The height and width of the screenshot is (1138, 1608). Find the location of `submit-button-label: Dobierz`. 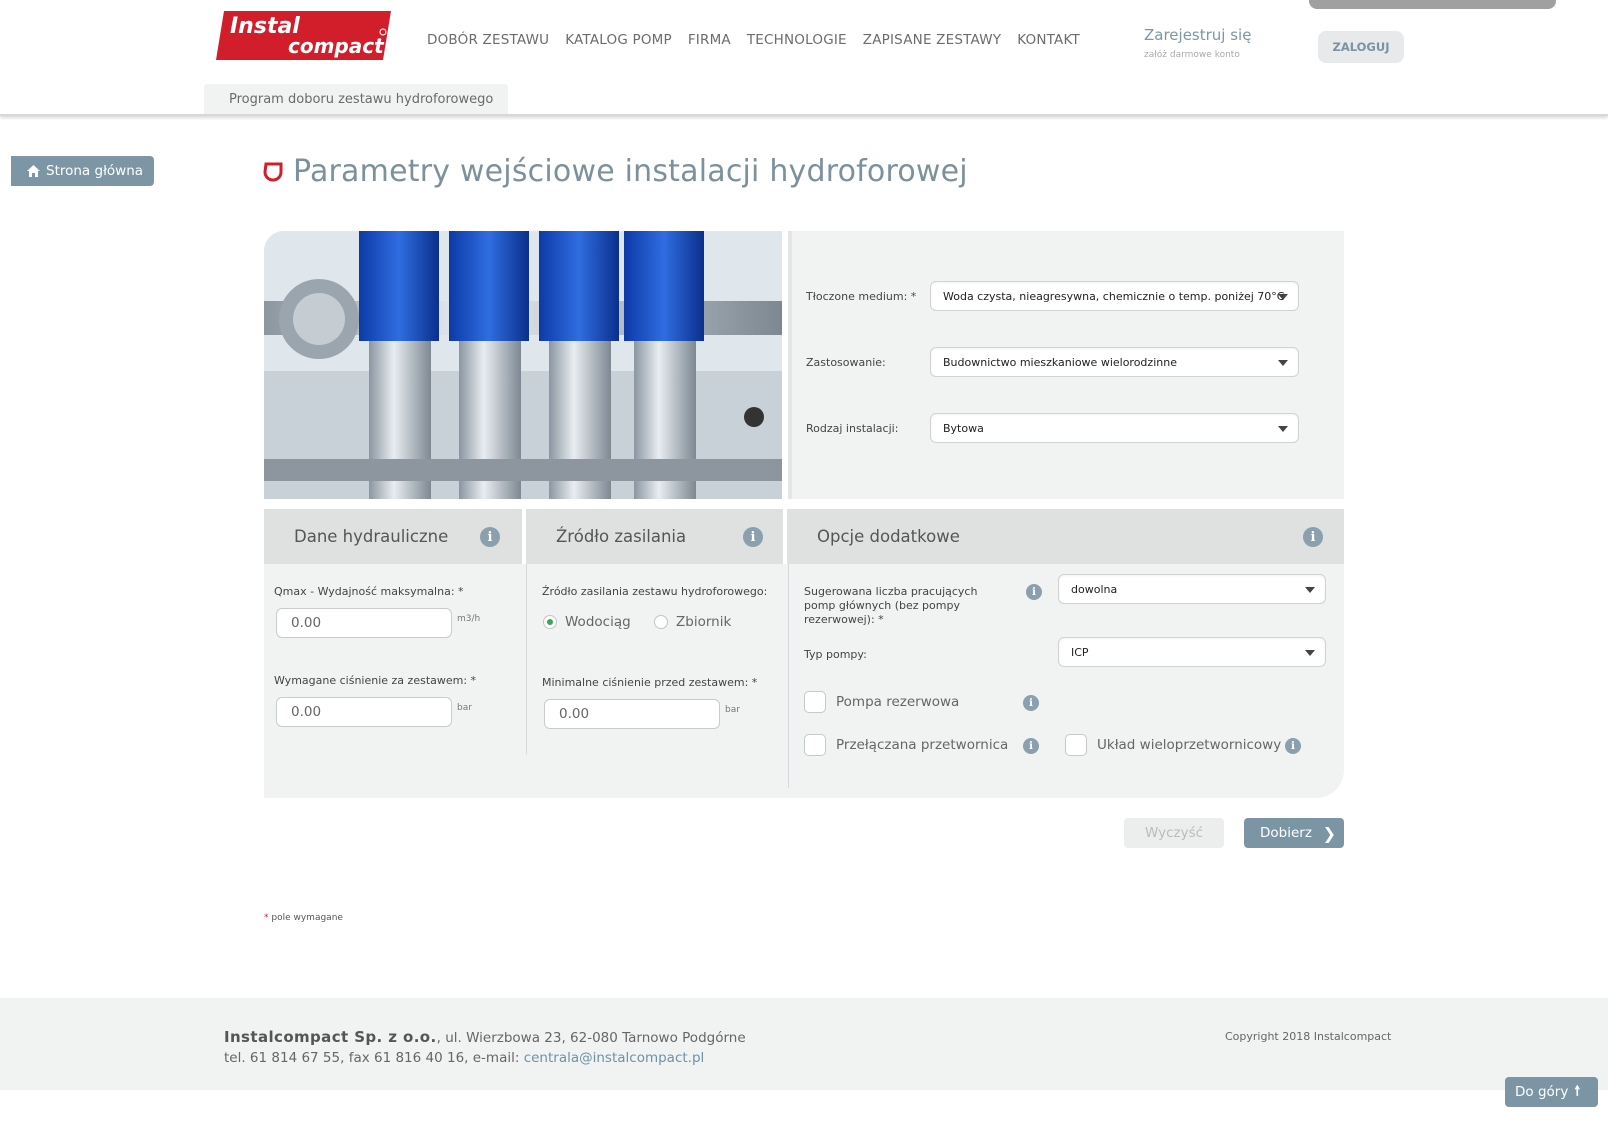

submit-button-label: Dobierz is located at coordinates (1286, 833).